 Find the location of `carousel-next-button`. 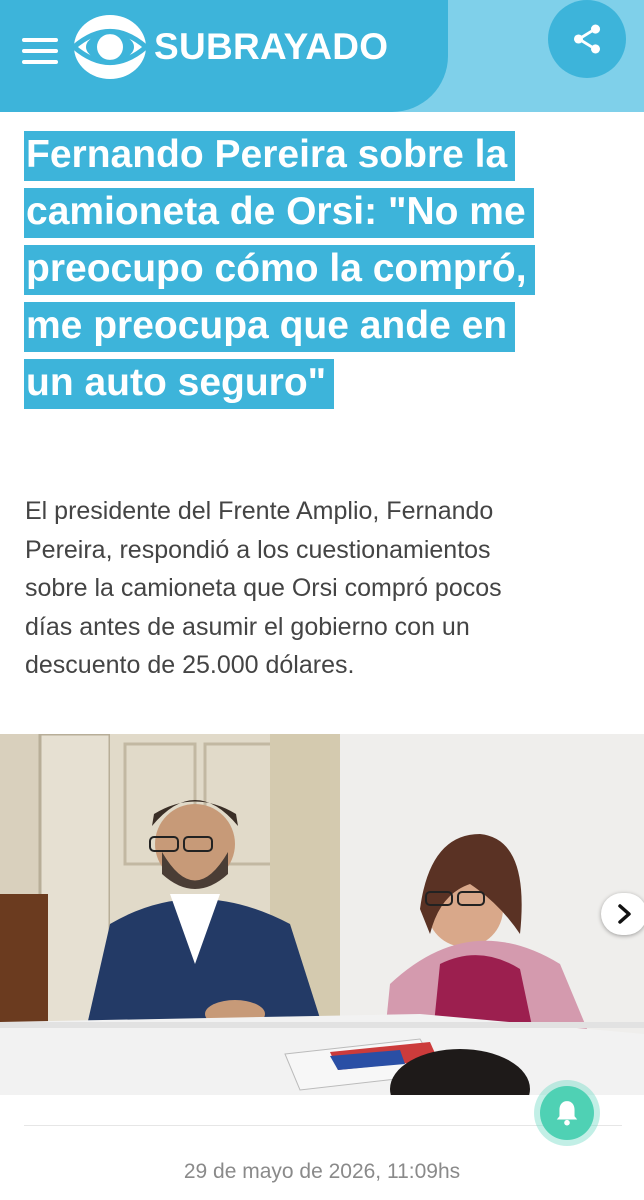

carousel-next-button is located at coordinates (622, 914).